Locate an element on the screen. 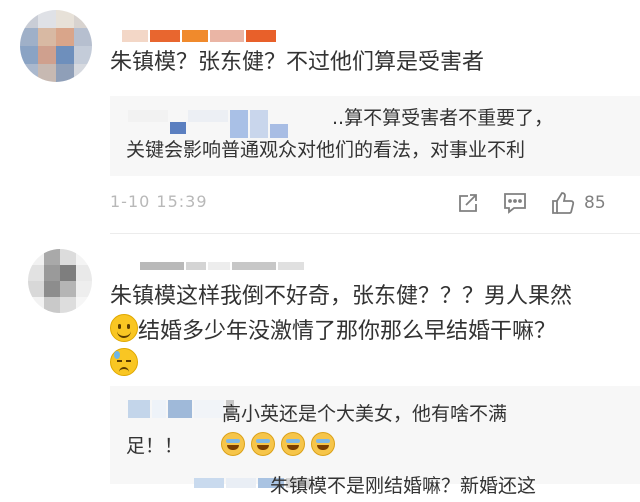 The image size is (640, 502). comment-text-line2-text: 结婚多少年没激情了那你那么早结婚干嘛？ is located at coordinates (347, 331).